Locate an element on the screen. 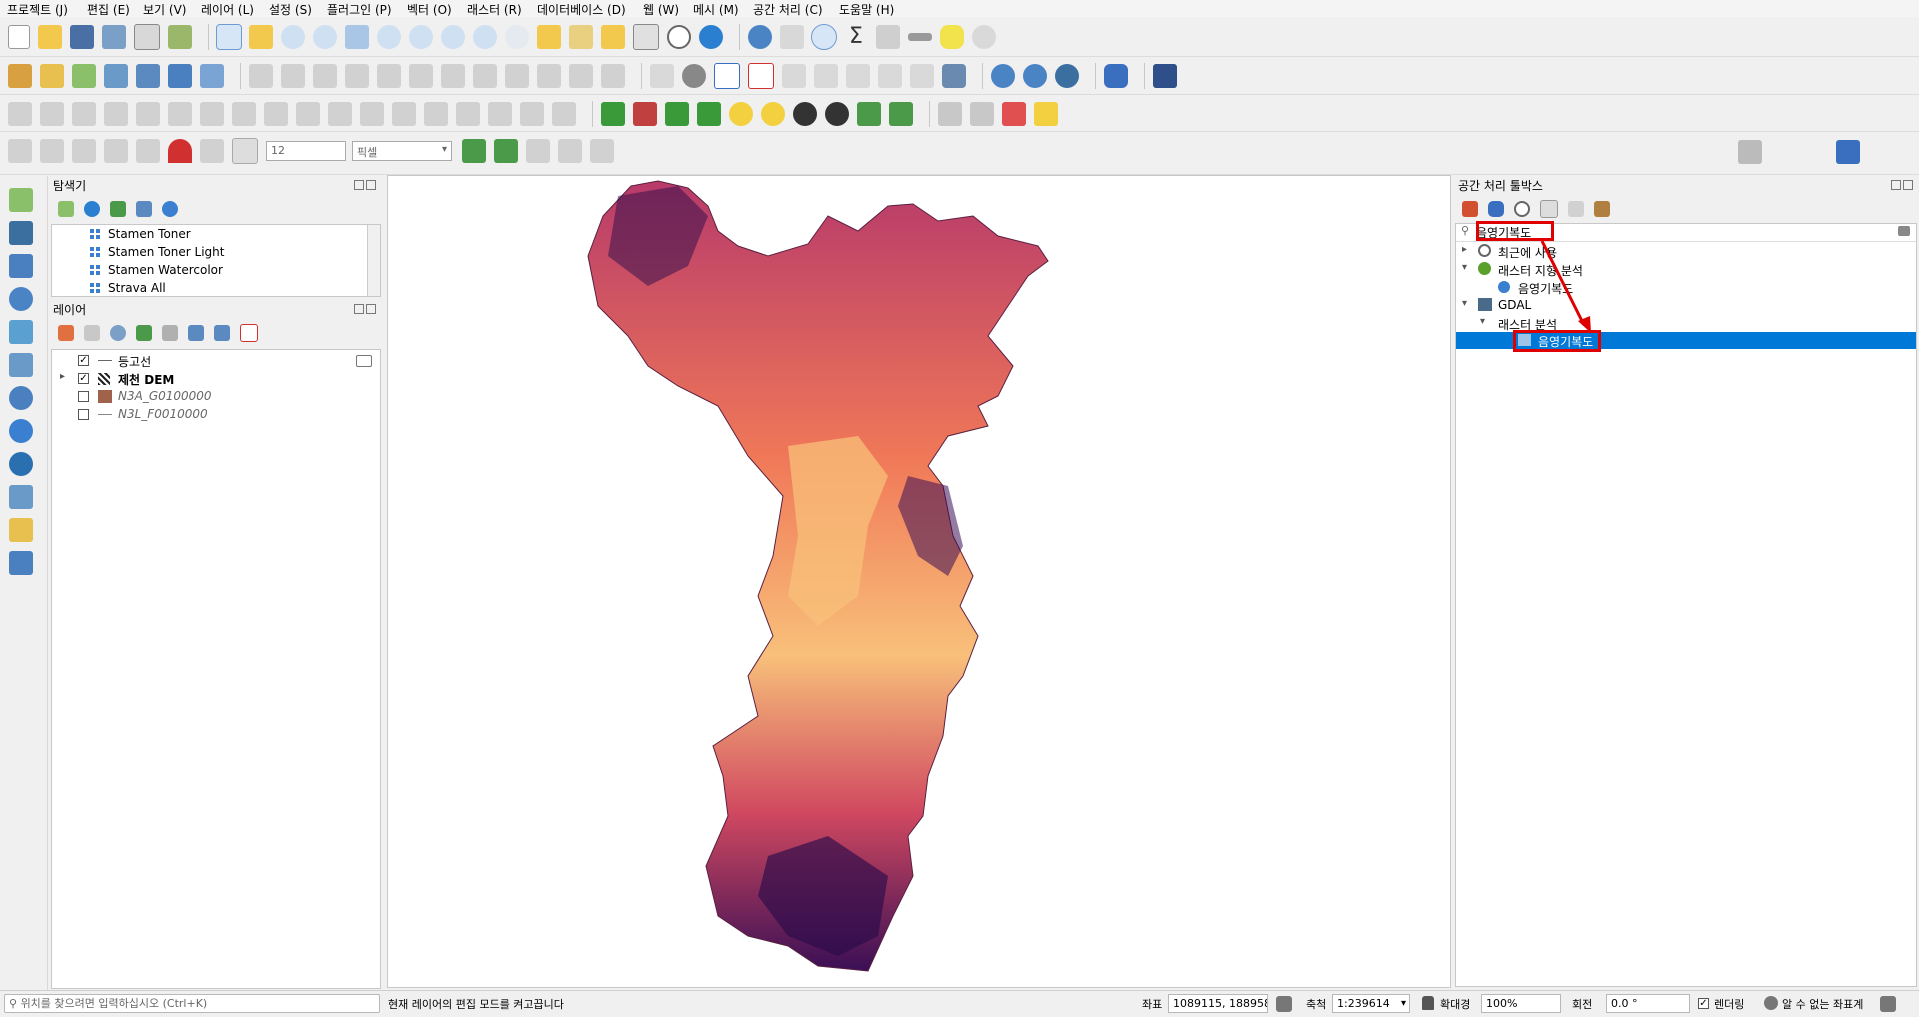 The image size is (1919, 1017). add-delimited-icon is located at coordinates (21, 332).